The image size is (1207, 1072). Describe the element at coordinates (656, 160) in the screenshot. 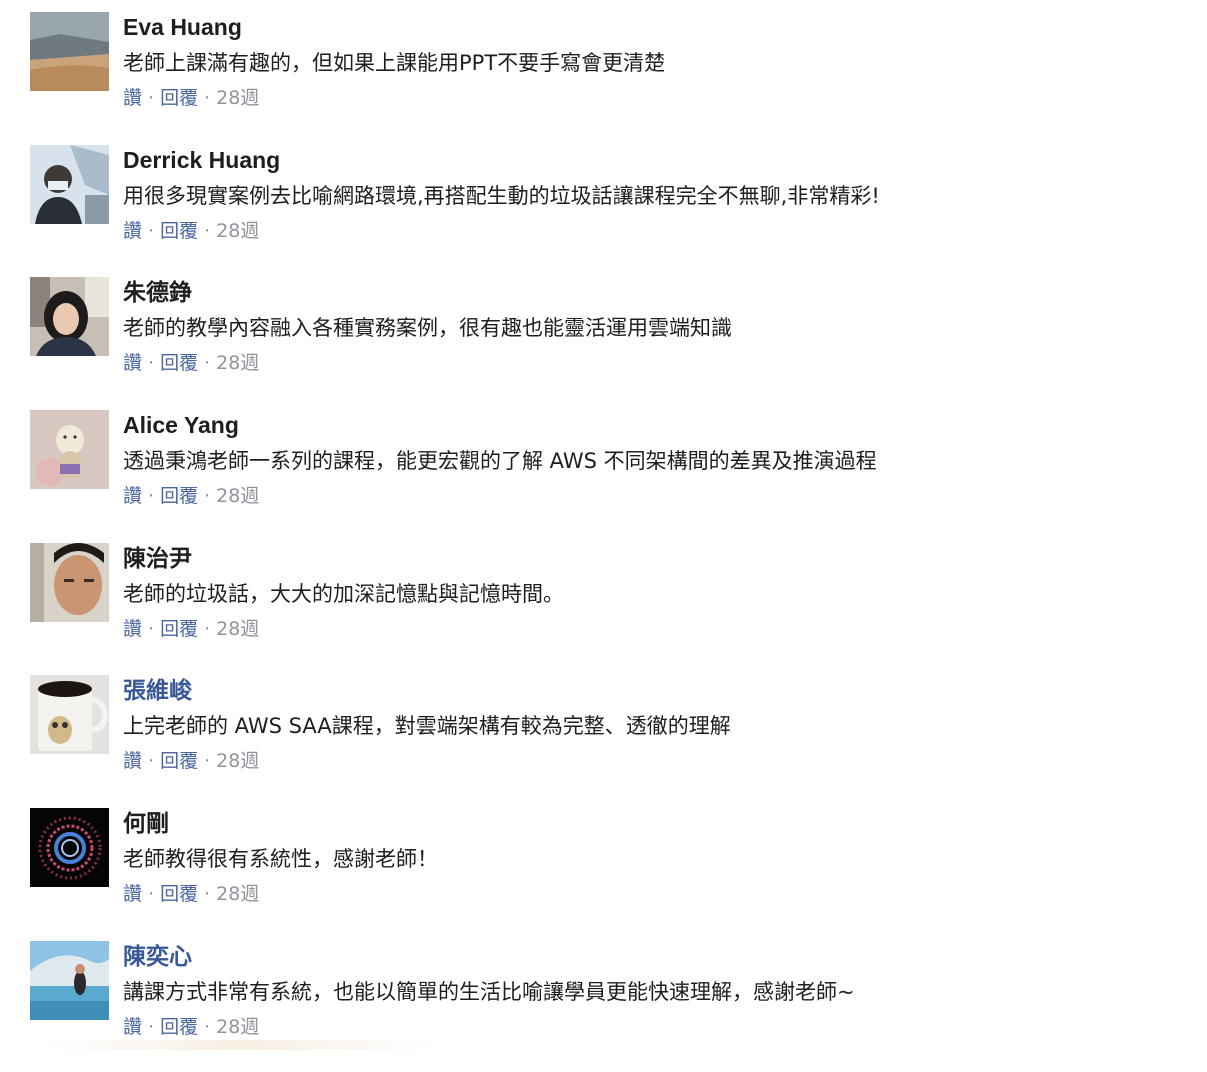

I see `commenter-name: Derrick Huang` at that location.